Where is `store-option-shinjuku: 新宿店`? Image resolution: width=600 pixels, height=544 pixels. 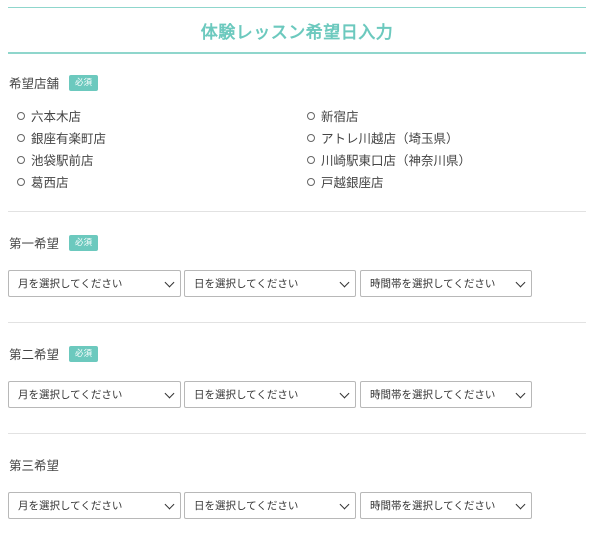 store-option-shinjuku: 新宿店 is located at coordinates (333, 115).